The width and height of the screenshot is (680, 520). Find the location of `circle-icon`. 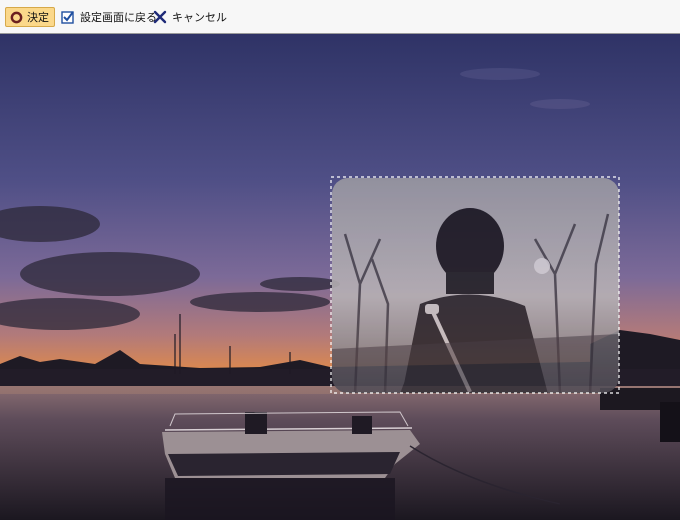

circle-icon is located at coordinates (16, 17).